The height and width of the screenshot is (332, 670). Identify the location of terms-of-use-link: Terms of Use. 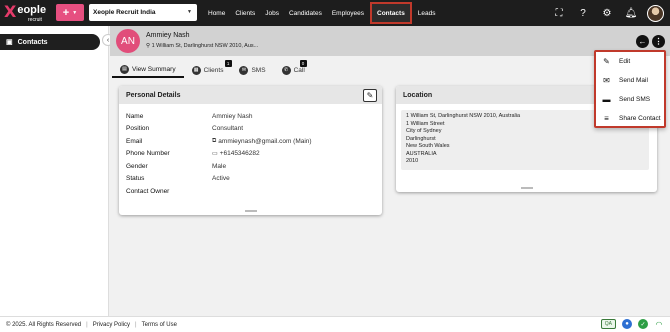
(159, 325).